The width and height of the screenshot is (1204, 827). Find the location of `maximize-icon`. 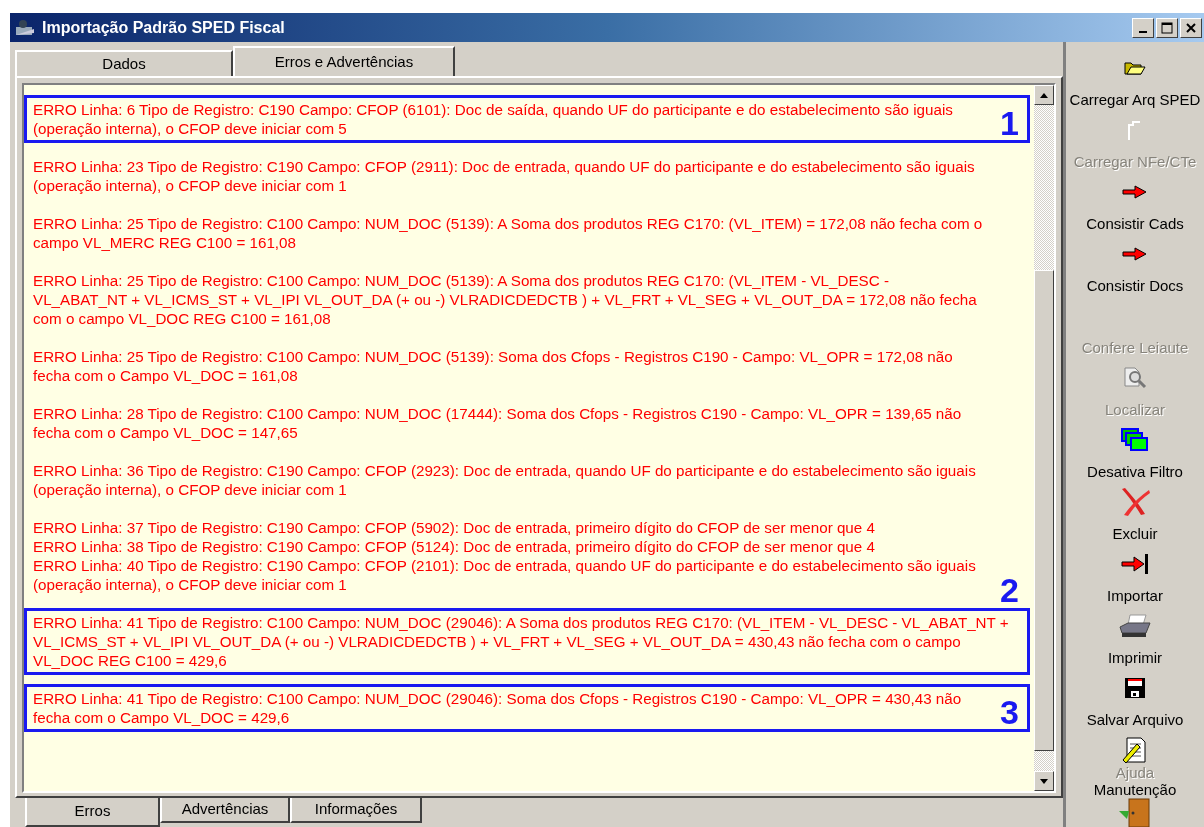

maximize-icon is located at coordinates (1167, 27).